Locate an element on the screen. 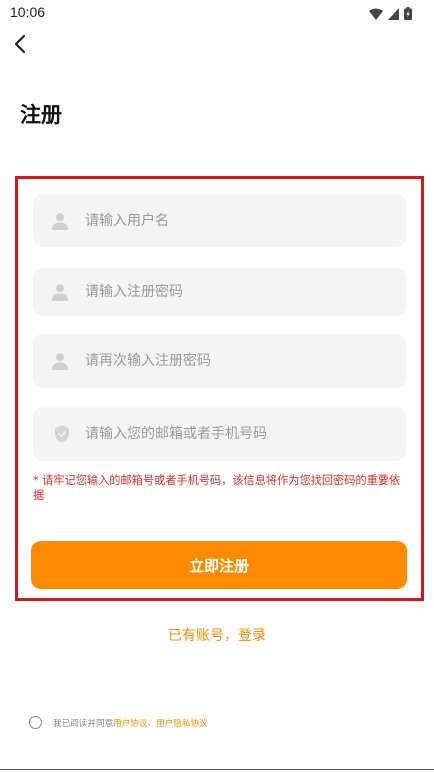  back-button is located at coordinates (20, 46).